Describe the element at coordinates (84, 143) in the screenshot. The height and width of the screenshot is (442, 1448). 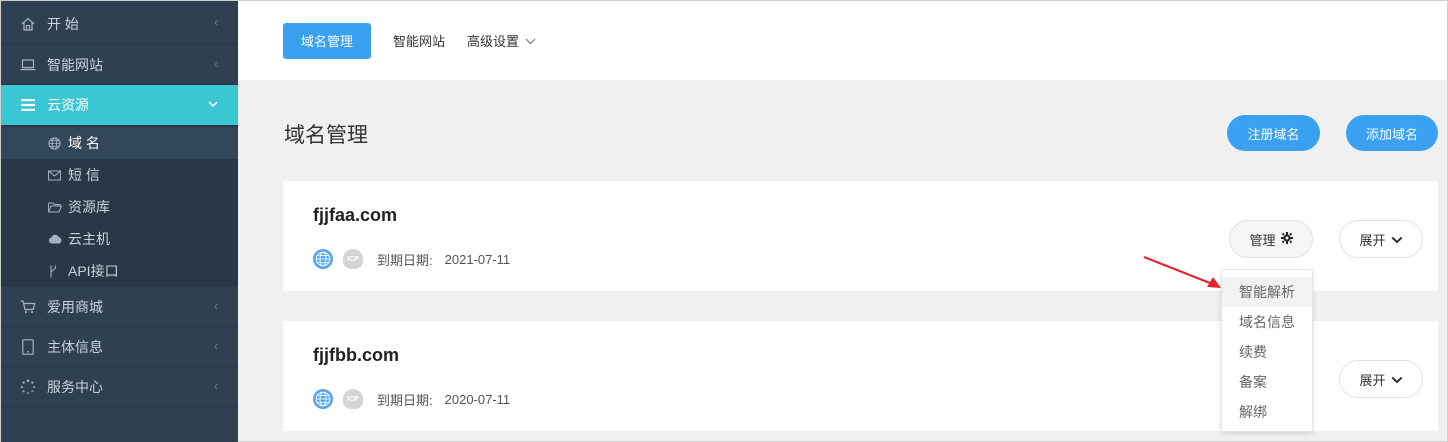
I see `sidebar-subitem-label: 域 名` at that location.